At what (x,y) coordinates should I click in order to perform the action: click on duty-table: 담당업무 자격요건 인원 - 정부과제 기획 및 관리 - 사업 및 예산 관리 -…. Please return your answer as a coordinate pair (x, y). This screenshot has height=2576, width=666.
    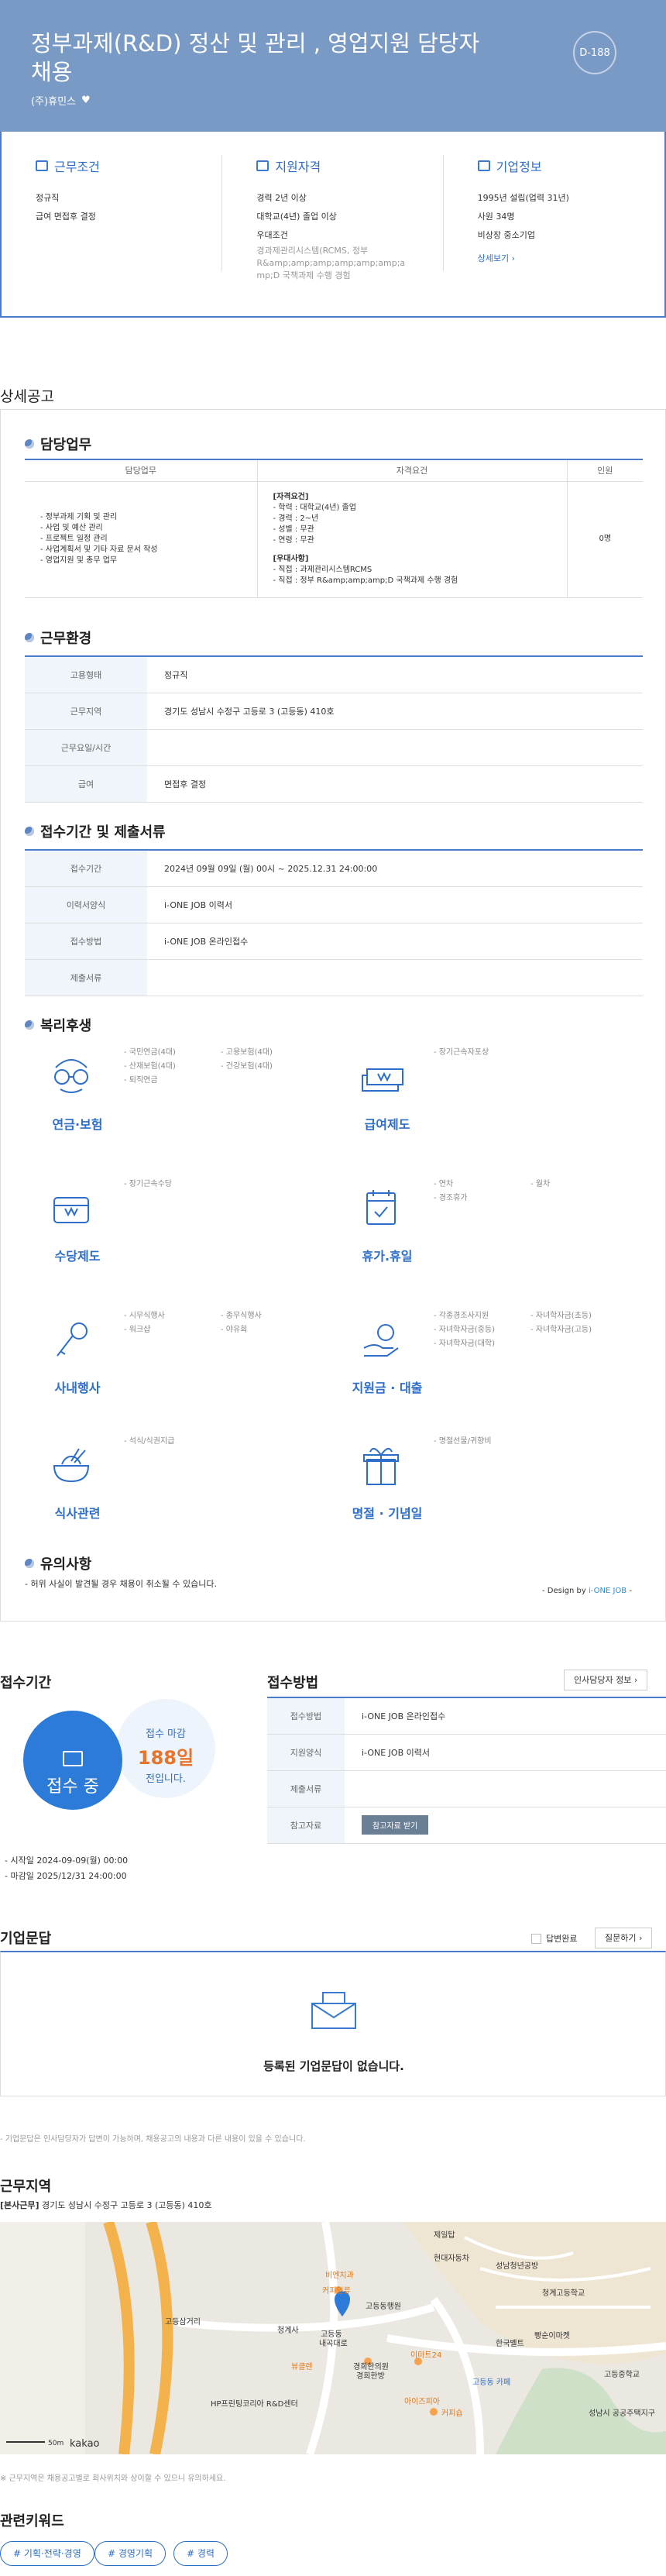
    Looking at the image, I should click on (334, 528).